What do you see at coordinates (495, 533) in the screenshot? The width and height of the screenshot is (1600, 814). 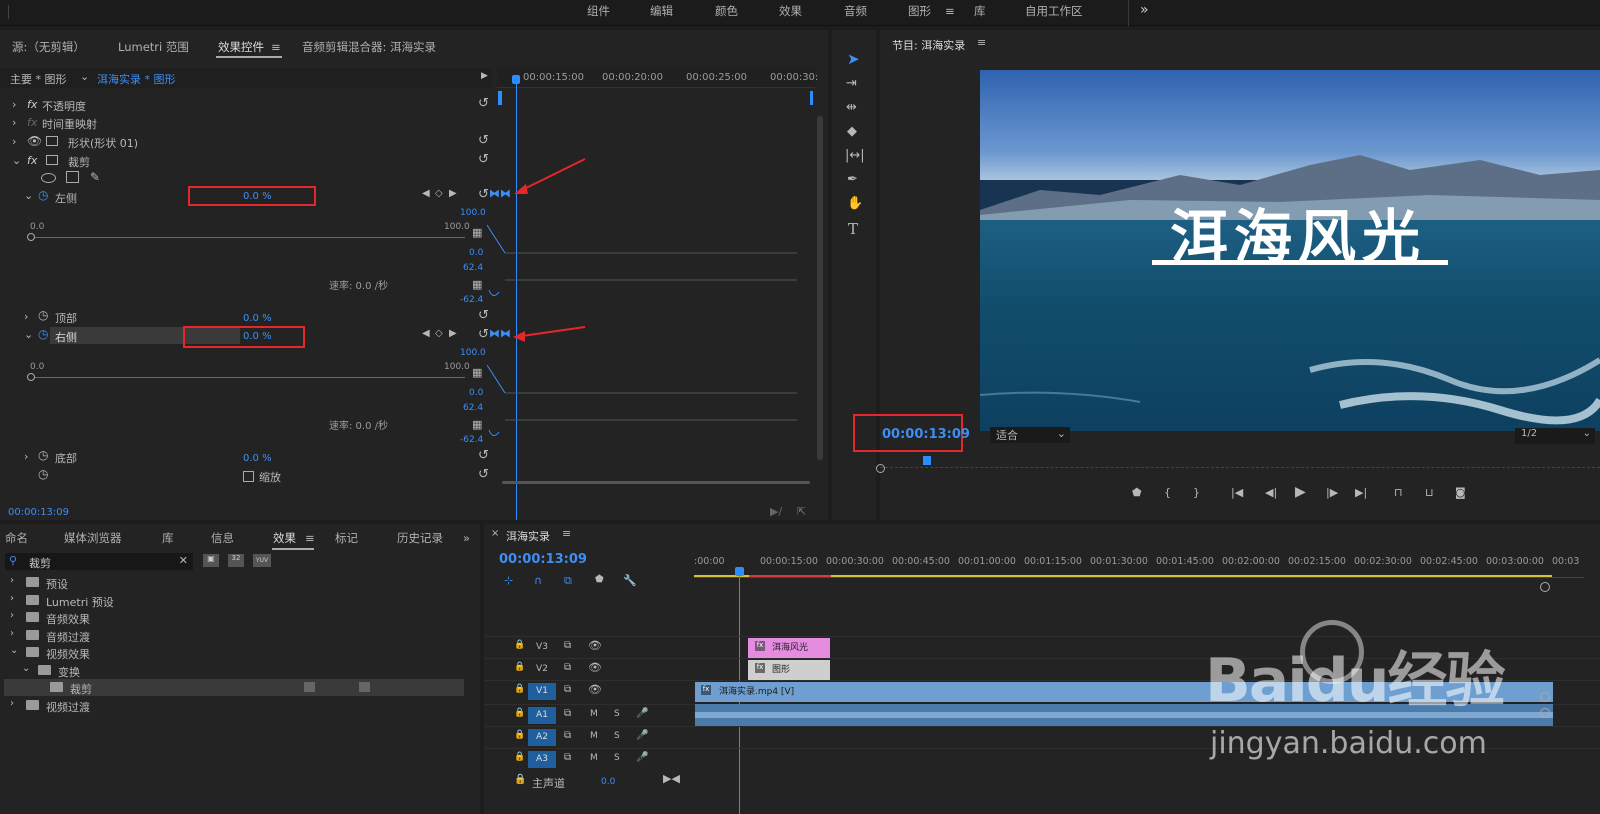 I see `close-tab-icon: ×` at bounding box center [495, 533].